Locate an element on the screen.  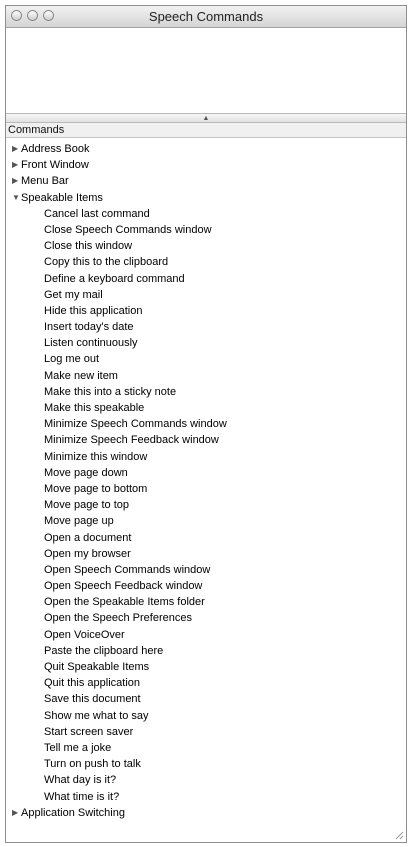
command-item: Start screen saver is located at coordinates (206, 732).